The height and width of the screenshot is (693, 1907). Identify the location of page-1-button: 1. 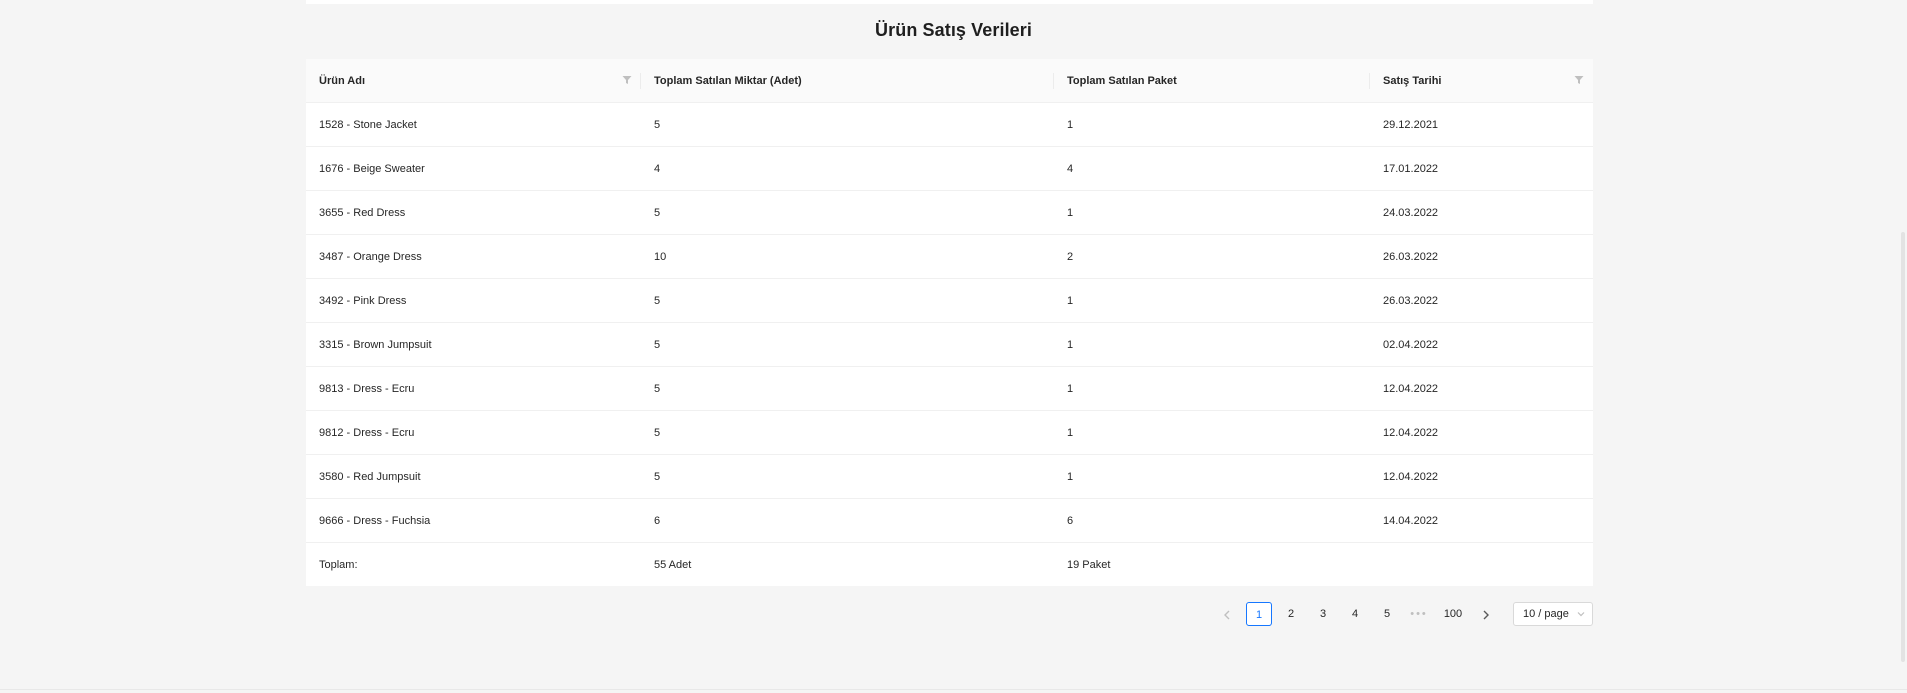
(1259, 614).